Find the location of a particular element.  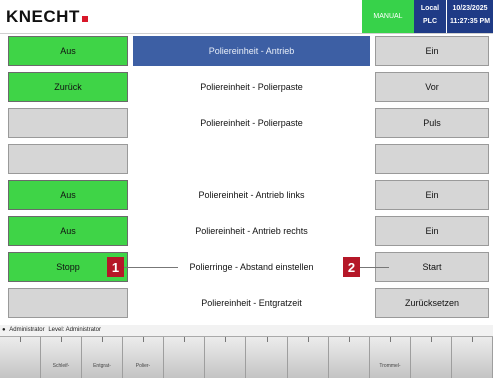

logo-text: KNECHT is located at coordinates (43, 16).